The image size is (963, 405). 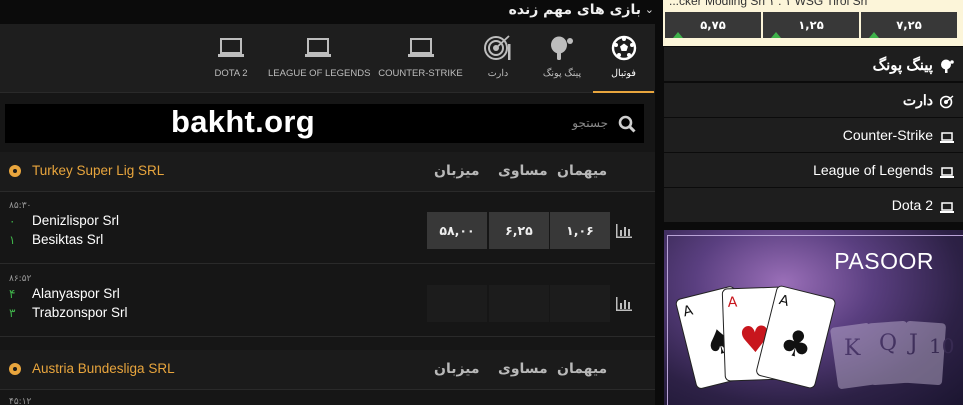 I want to click on sidebar-item-label: Counter-Strike, so click(x=887, y=135).